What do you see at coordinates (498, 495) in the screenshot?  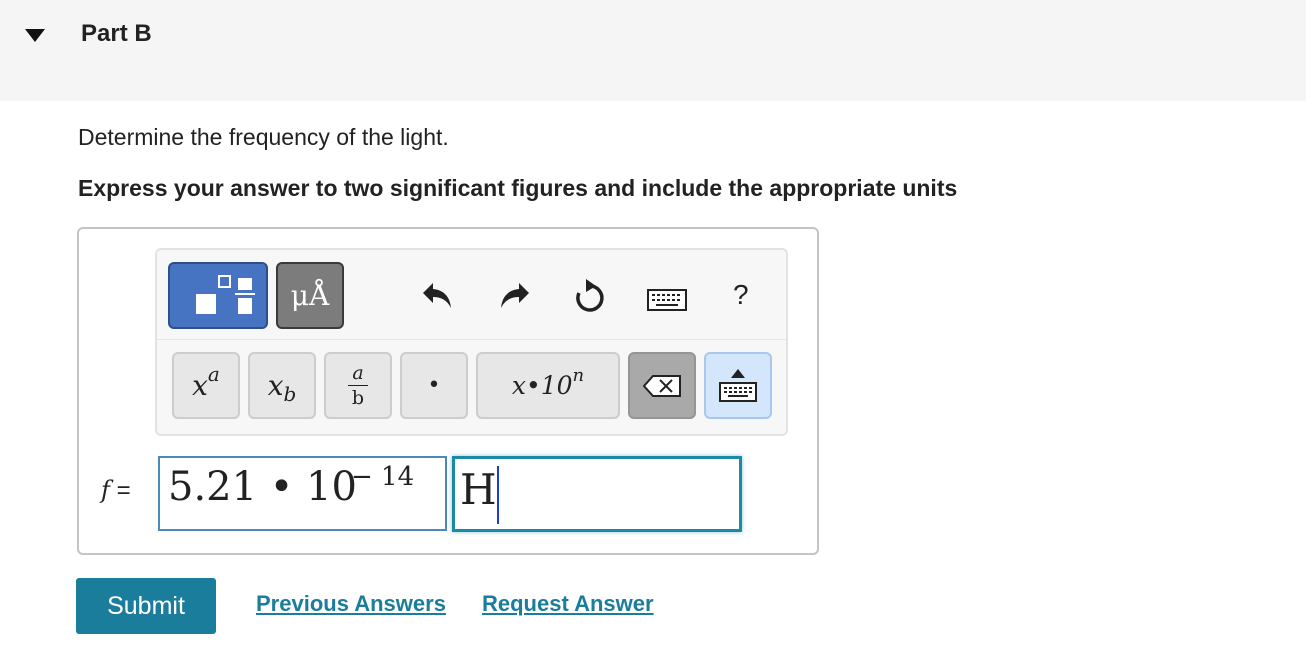 I see `text-caret` at bounding box center [498, 495].